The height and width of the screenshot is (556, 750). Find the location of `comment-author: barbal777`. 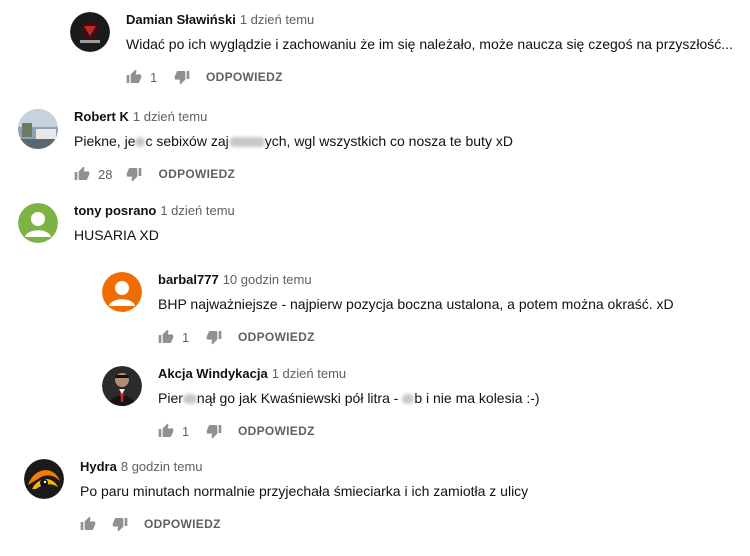

comment-author: barbal777 is located at coordinates (188, 279).